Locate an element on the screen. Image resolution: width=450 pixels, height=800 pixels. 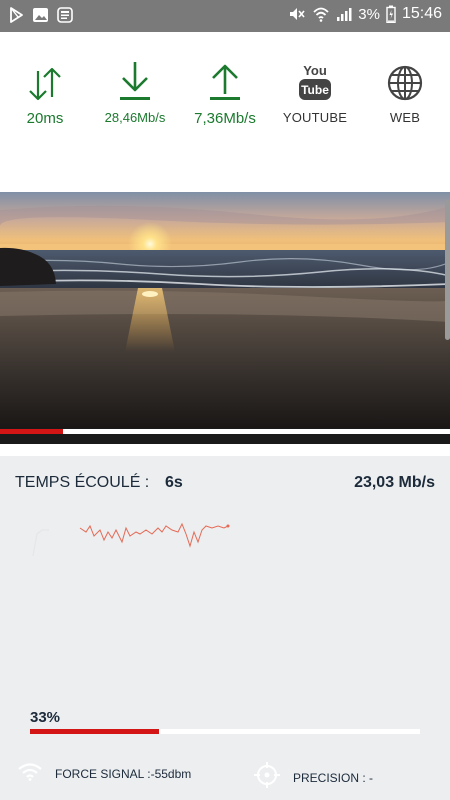
system-status: 3% 15:46 is located at coordinates (365, 14).